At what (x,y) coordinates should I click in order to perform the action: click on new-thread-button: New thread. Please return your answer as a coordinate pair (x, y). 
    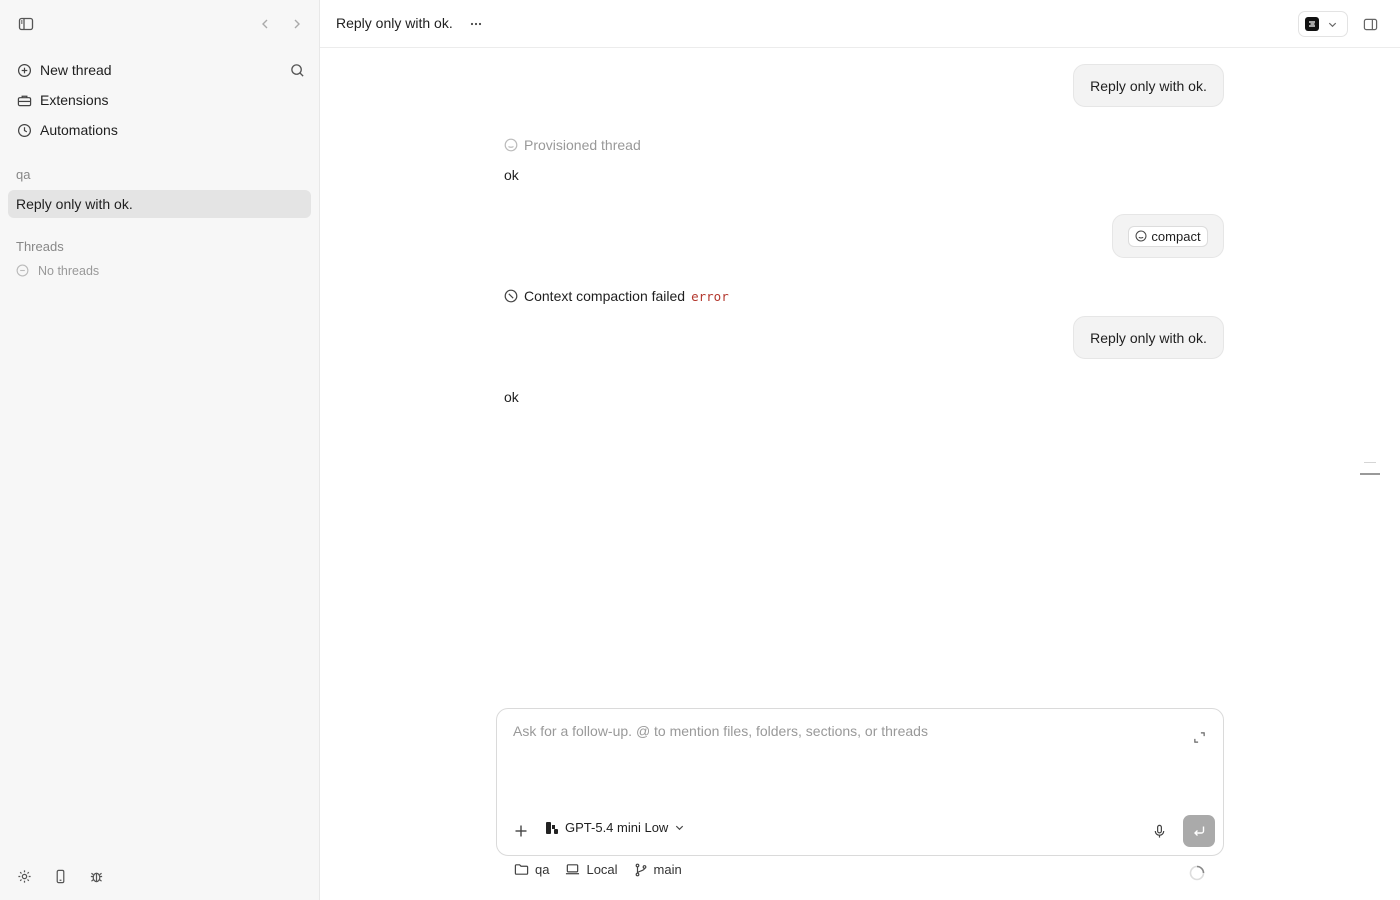
    Looking at the image, I should click on (159, 70).